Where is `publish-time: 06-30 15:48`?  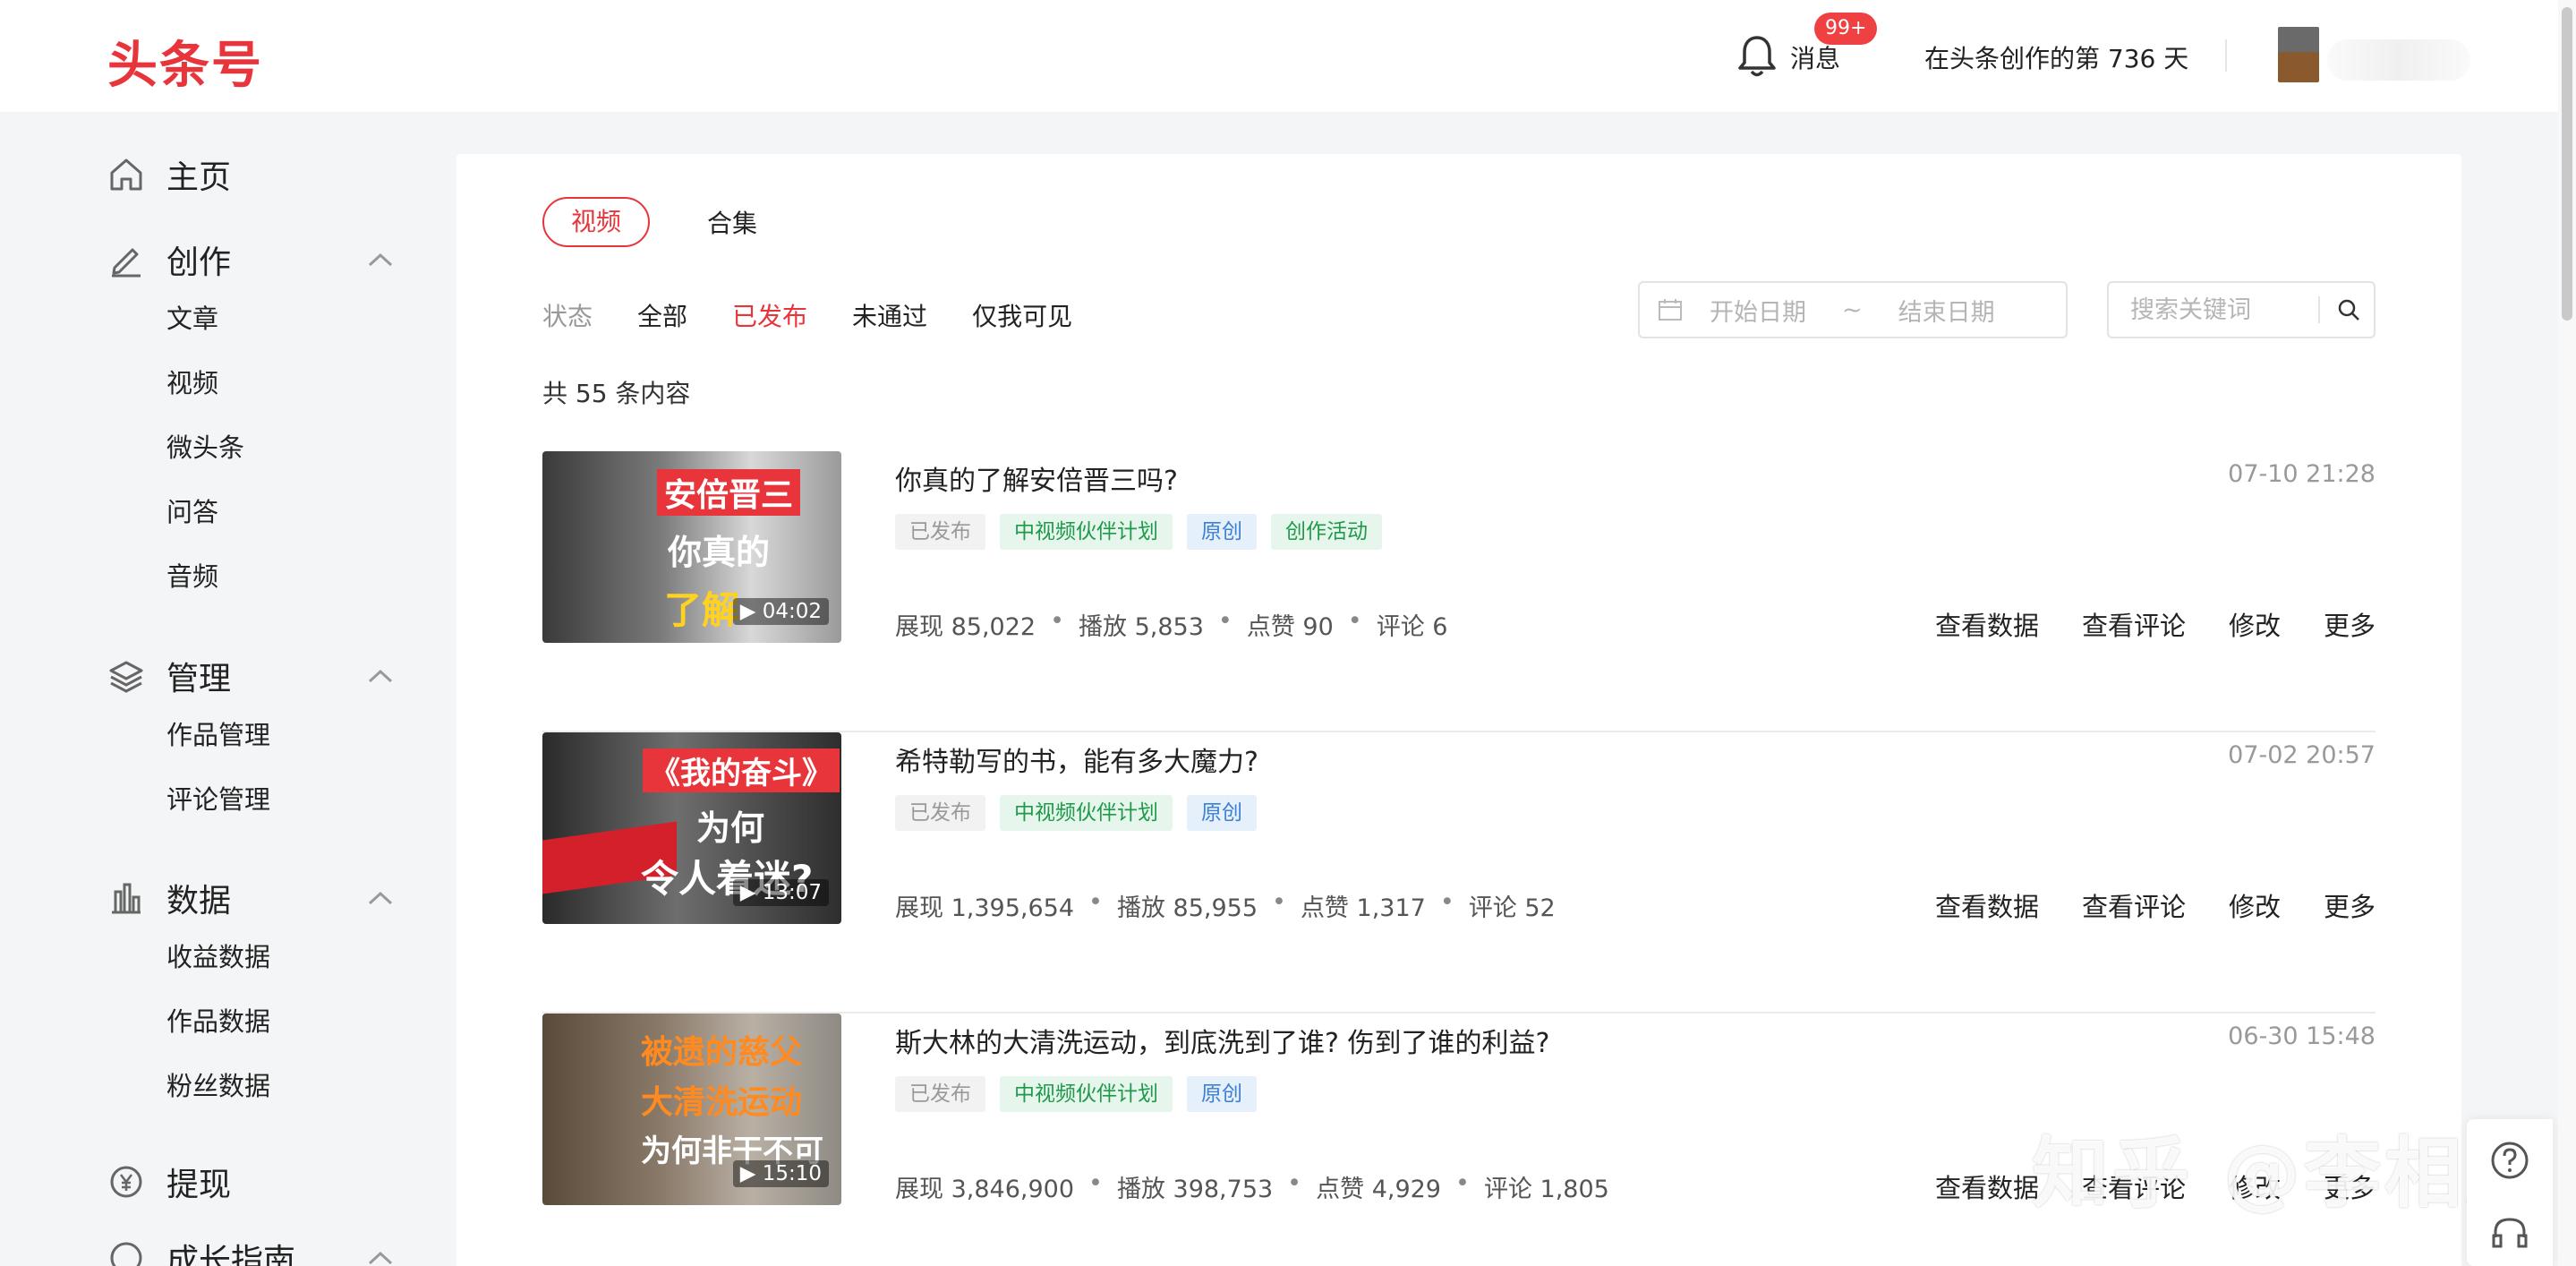 publish-time: 06-30 15:48 is located at coordinates (2302, 1036).